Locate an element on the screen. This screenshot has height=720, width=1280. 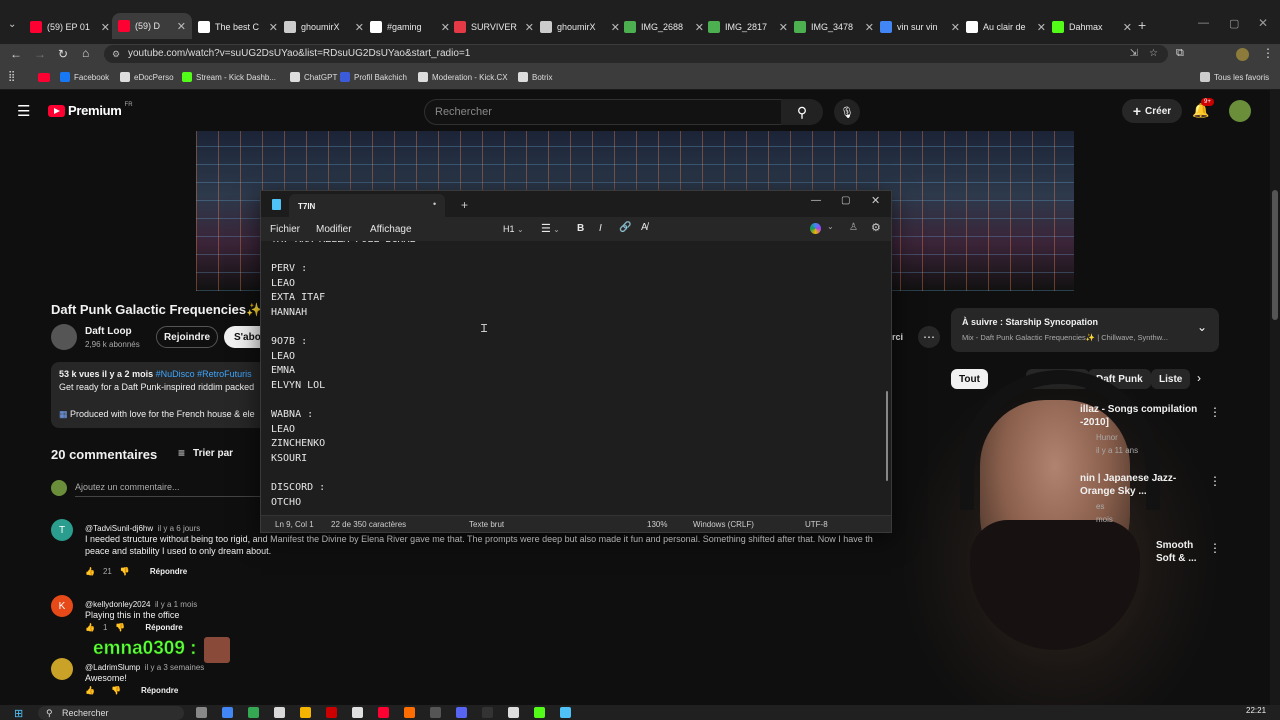
zoom-level: 130% is located at coordinates (657, 524).